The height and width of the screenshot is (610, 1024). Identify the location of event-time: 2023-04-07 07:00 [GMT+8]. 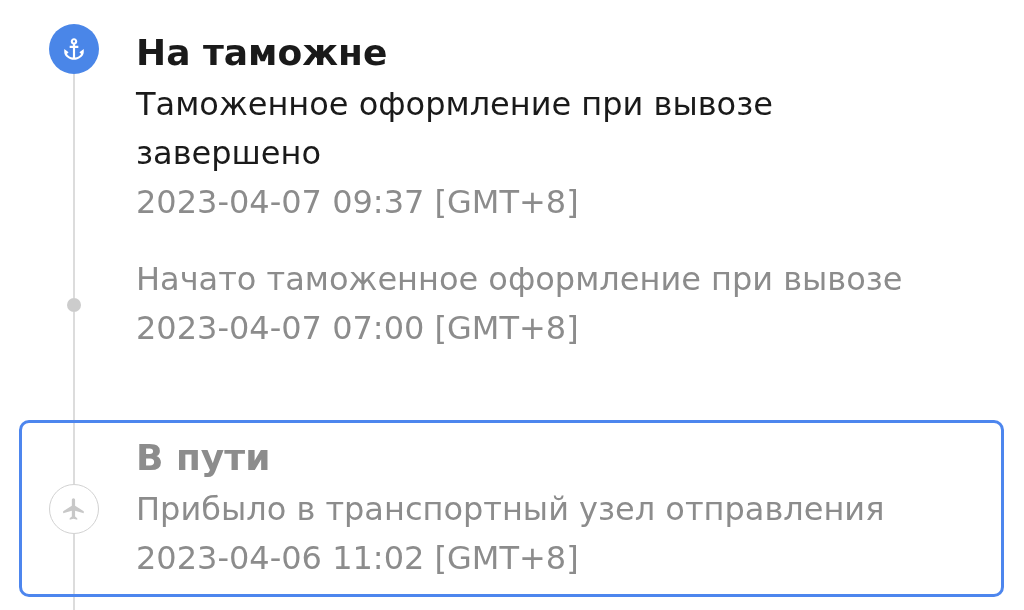
(358, 328).